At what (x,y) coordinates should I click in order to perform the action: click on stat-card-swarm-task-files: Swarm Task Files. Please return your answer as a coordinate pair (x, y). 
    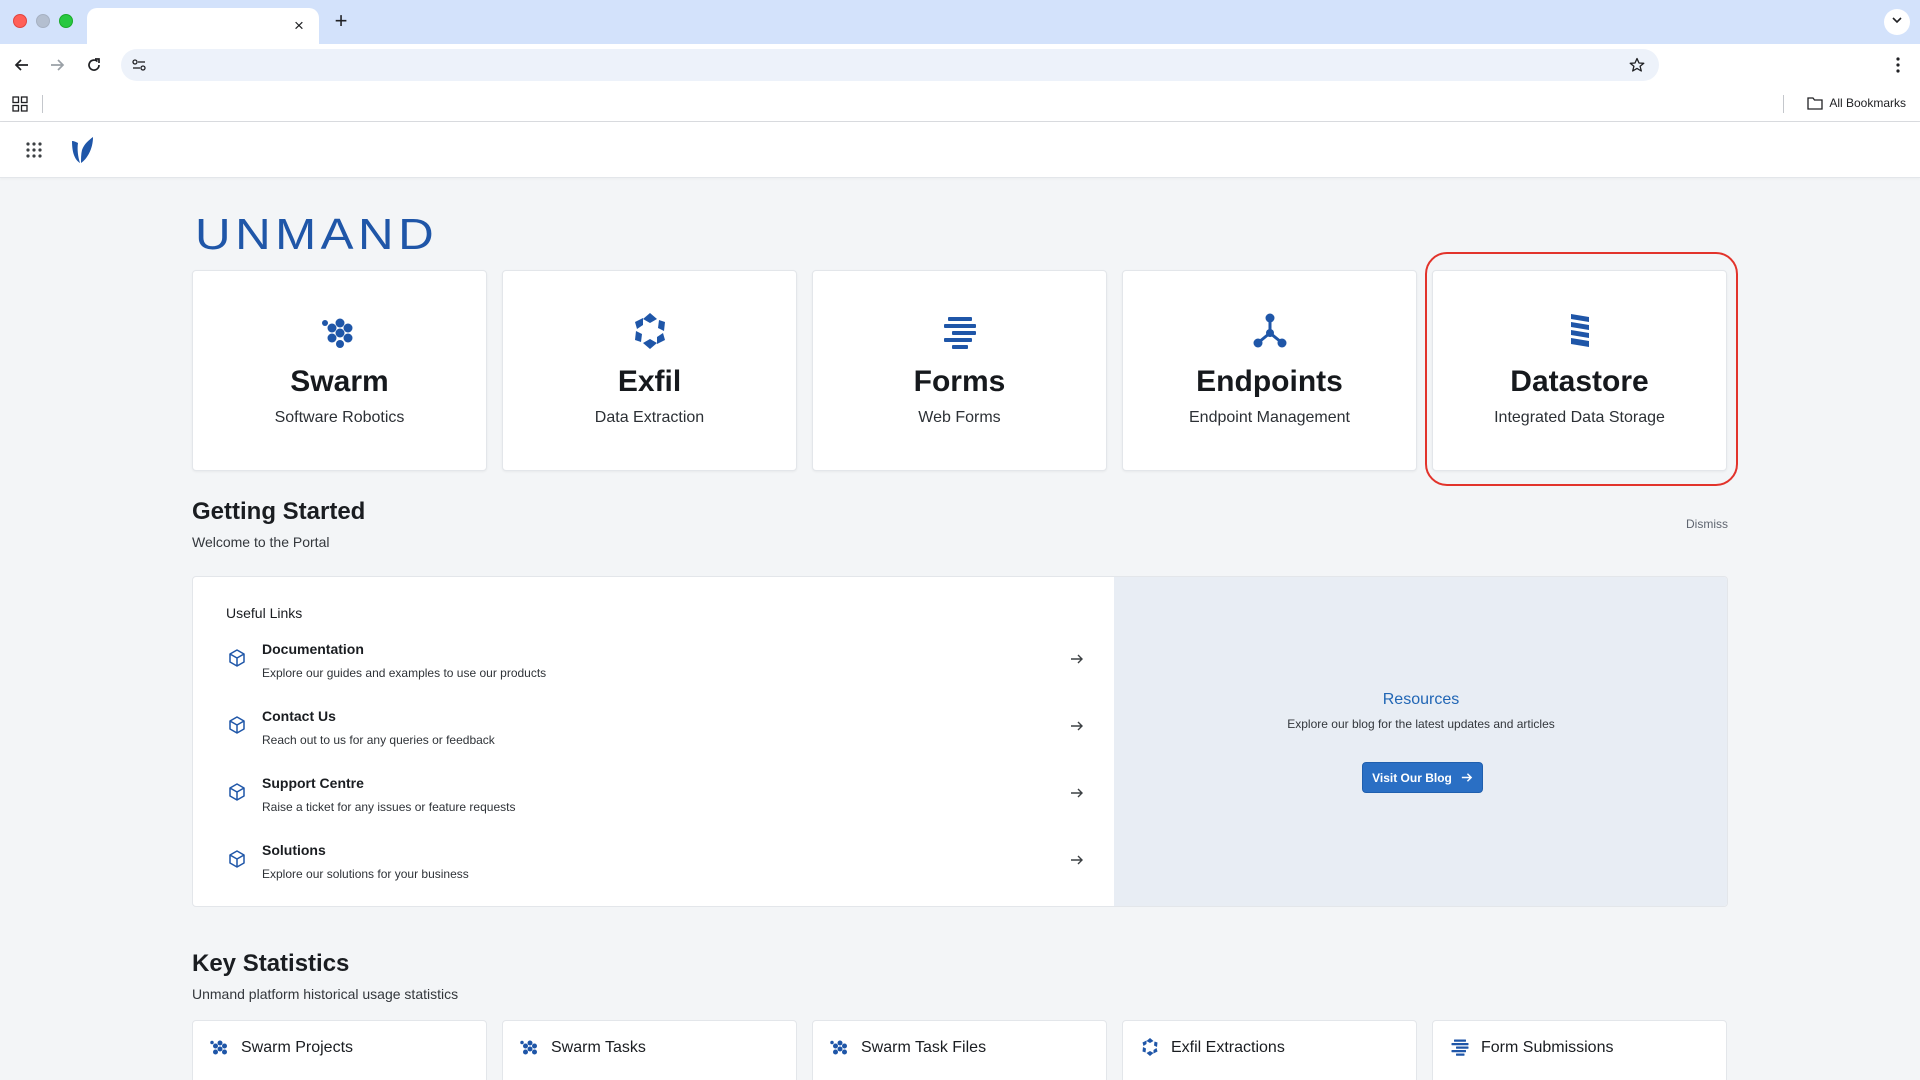
    Looking at the image, I should click on (959, 1050).